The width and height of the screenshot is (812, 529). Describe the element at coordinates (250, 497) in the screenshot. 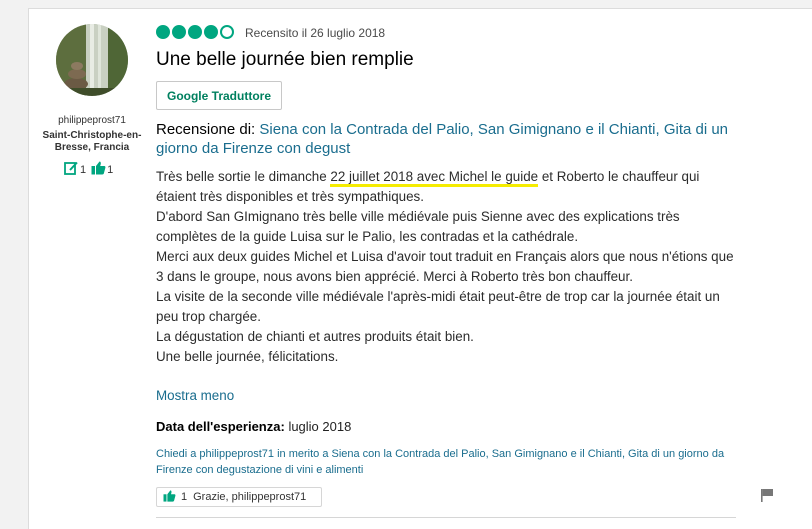

I see `thanks-label: Grazie, philippeprost71` at that location.